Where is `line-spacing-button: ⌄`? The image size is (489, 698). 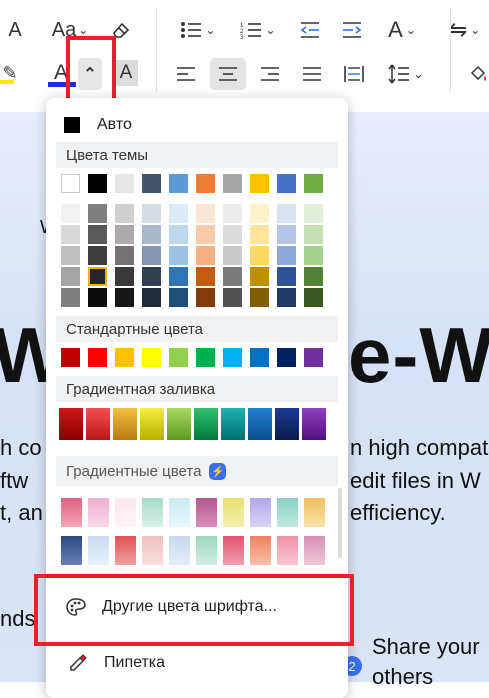 line-spacing-button: ⌄ is located at coordinates (406, 74).